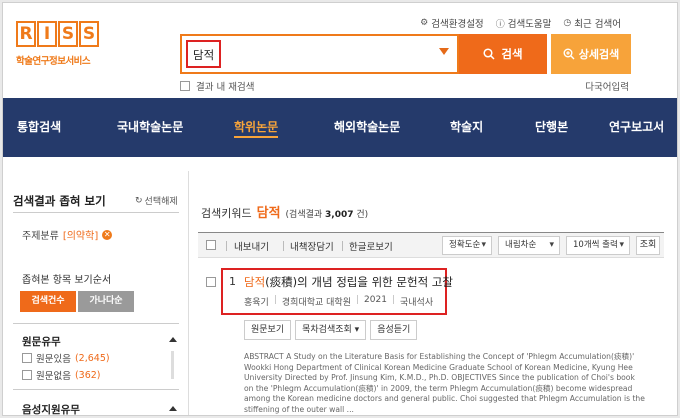  Describe the element at coordinates (67, 280) in the screenshot. I see `facet-sort-title: 좁혀본 항목 보기순서` at that location.